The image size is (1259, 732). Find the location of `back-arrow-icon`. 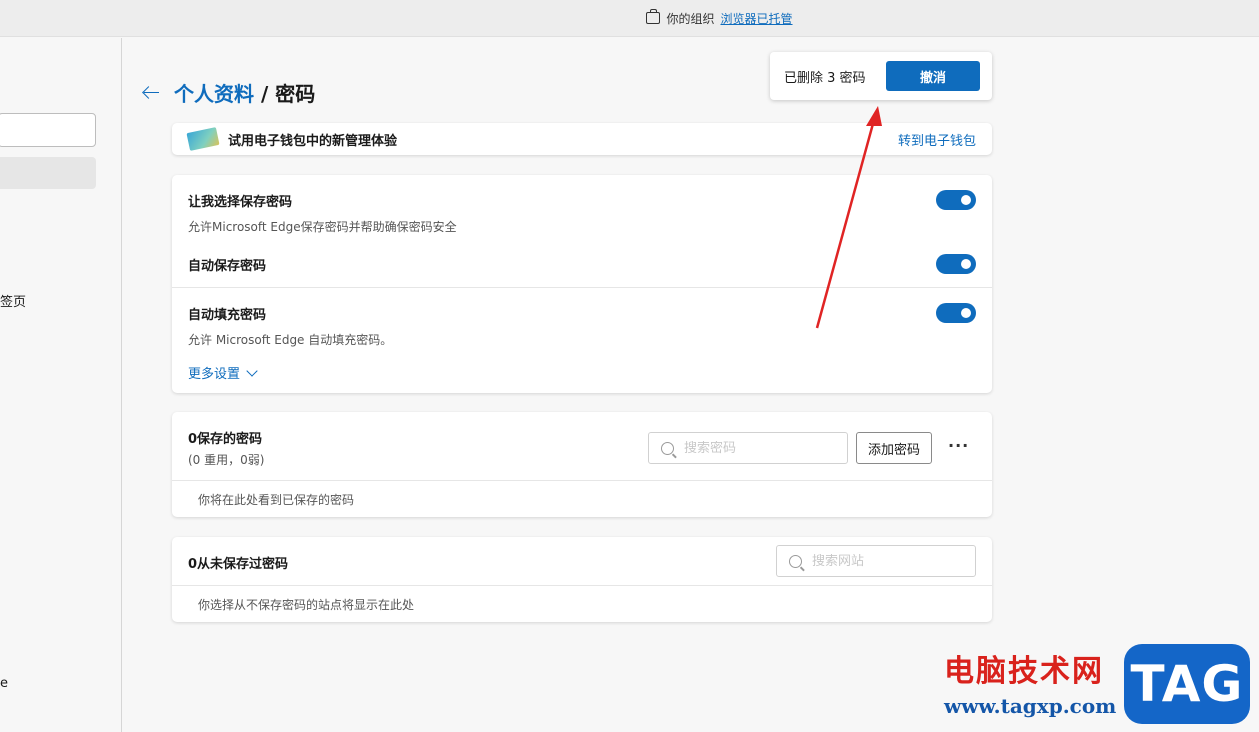

back-arrow-icon is located at coordinates (151, 93).